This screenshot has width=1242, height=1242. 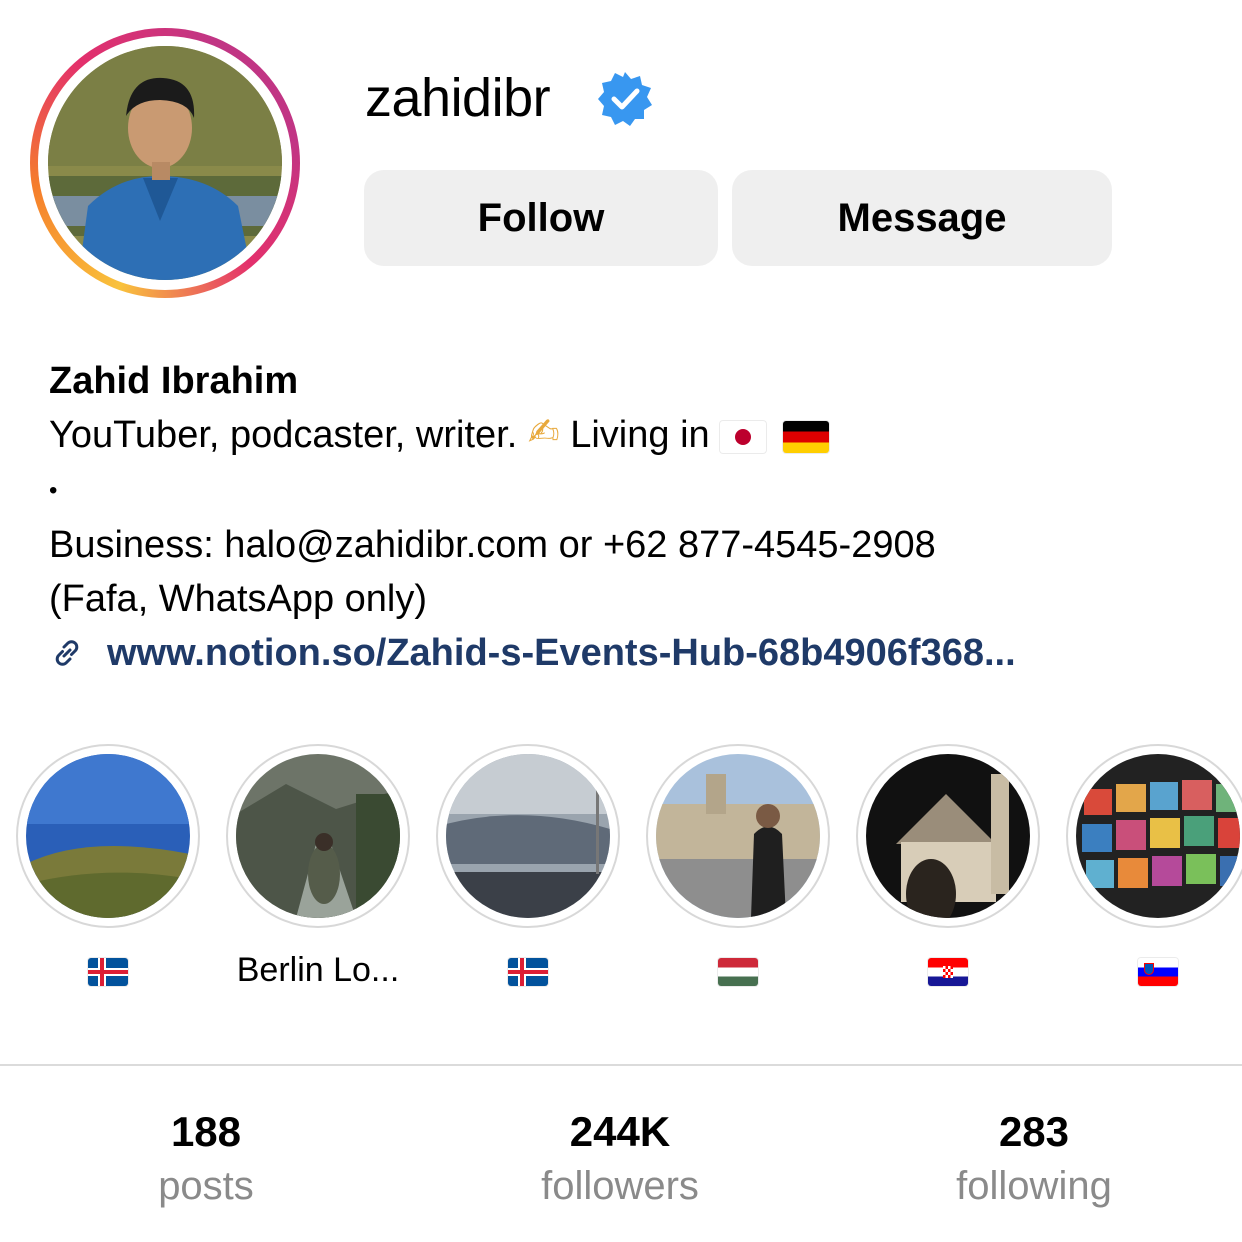 What do you see at coordinates (805, 436) in the screenshot?
I see `germany-flag-icon` at bounding box center [805, 436].